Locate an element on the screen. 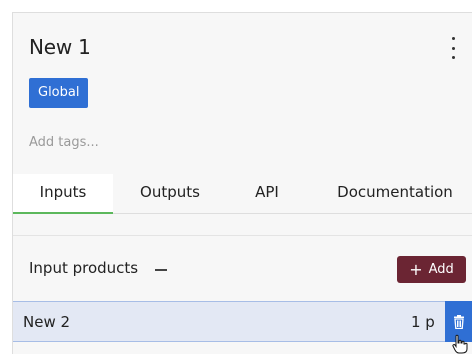 This screenshot has height=354, width=472. add-button: + Add is located at coordinates (431, 269).